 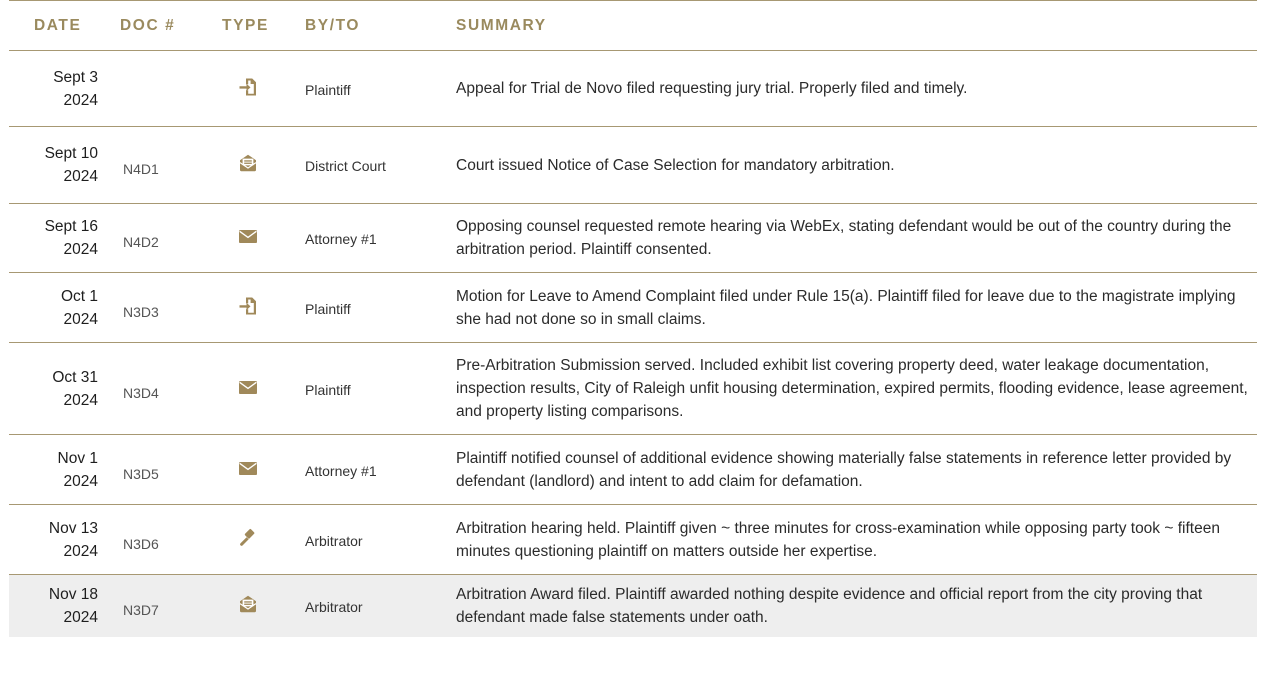 What do you see at coordinates (64, 238) in the screenshot?
I see `date-cell: Sept 16 2024` at bounding box center [64, 238].